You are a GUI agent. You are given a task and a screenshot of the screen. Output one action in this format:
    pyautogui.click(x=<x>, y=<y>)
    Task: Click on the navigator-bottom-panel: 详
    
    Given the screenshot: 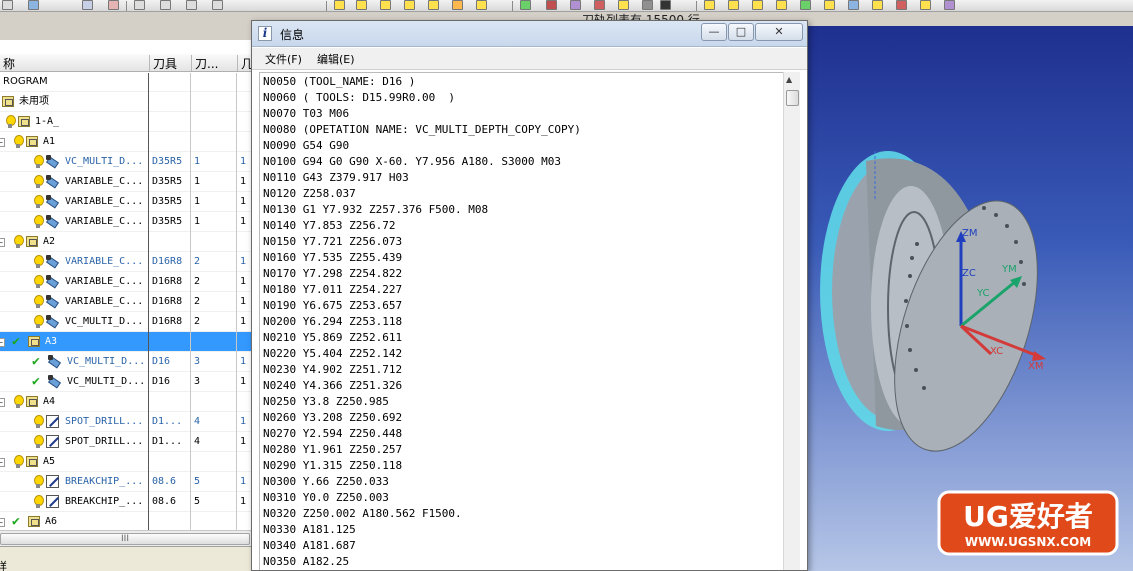 What is the action you would take?
    pyautogui.click(x=125, y=558)
    